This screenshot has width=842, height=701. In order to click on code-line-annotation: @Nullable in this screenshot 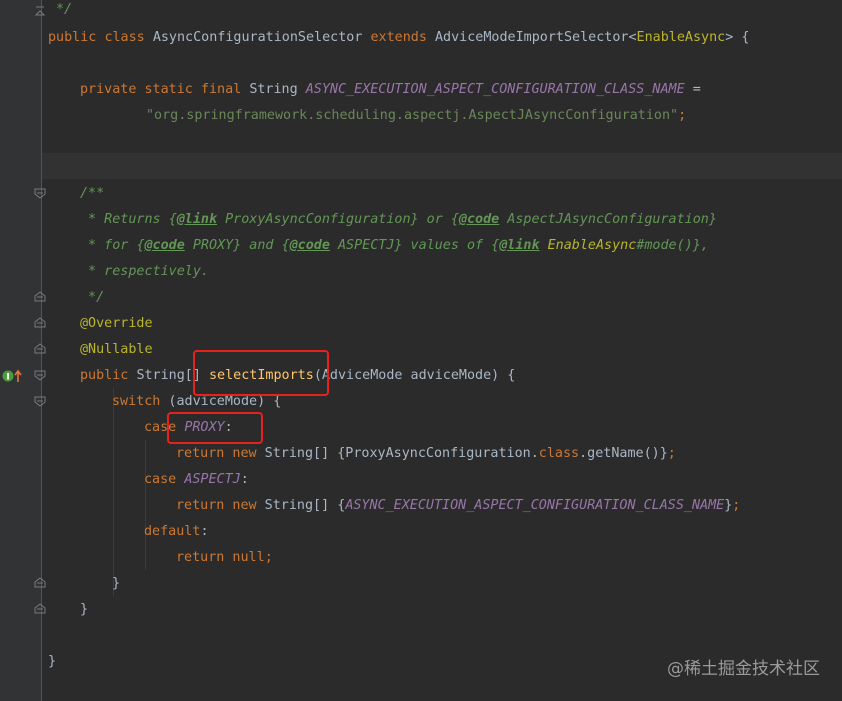, I will do `click(116, 350)`.